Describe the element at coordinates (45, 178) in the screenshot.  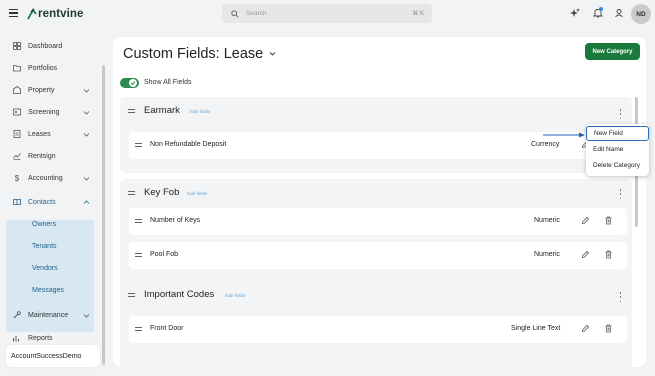
I see `sidebar-item-label: Accounting` at that location.